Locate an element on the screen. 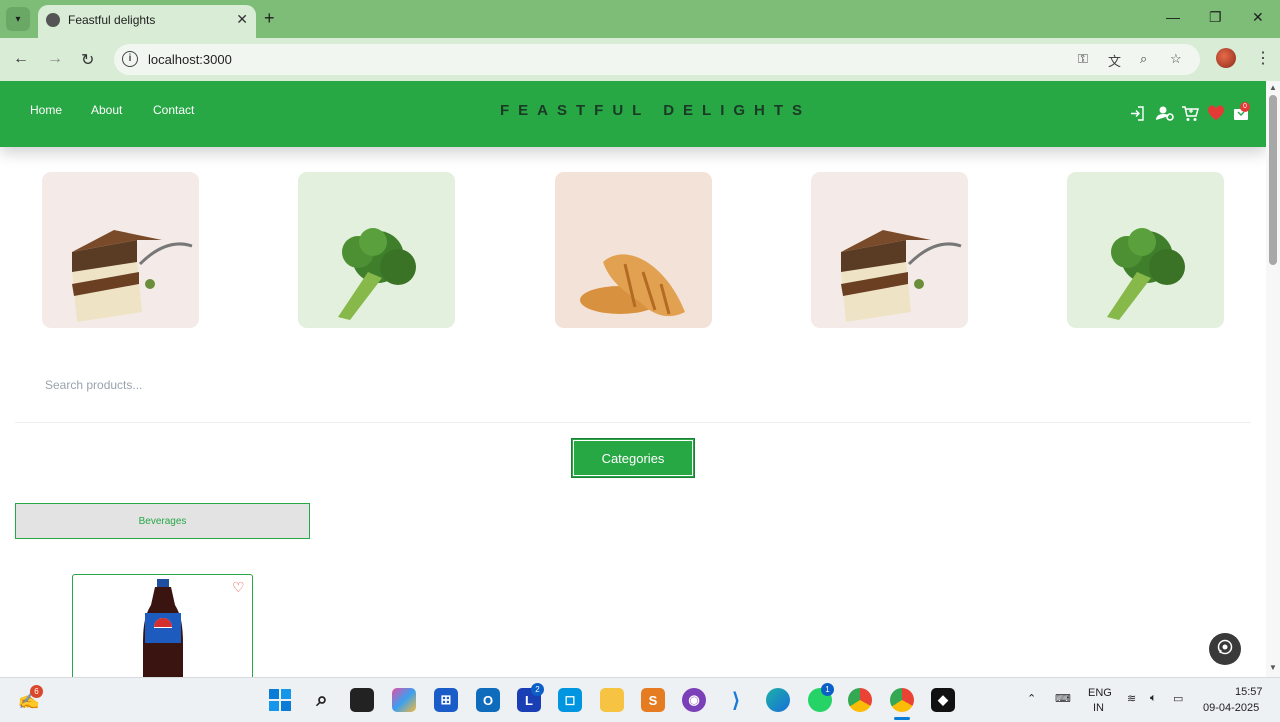  nav-about-link: About is located at coordinates (106, 110).